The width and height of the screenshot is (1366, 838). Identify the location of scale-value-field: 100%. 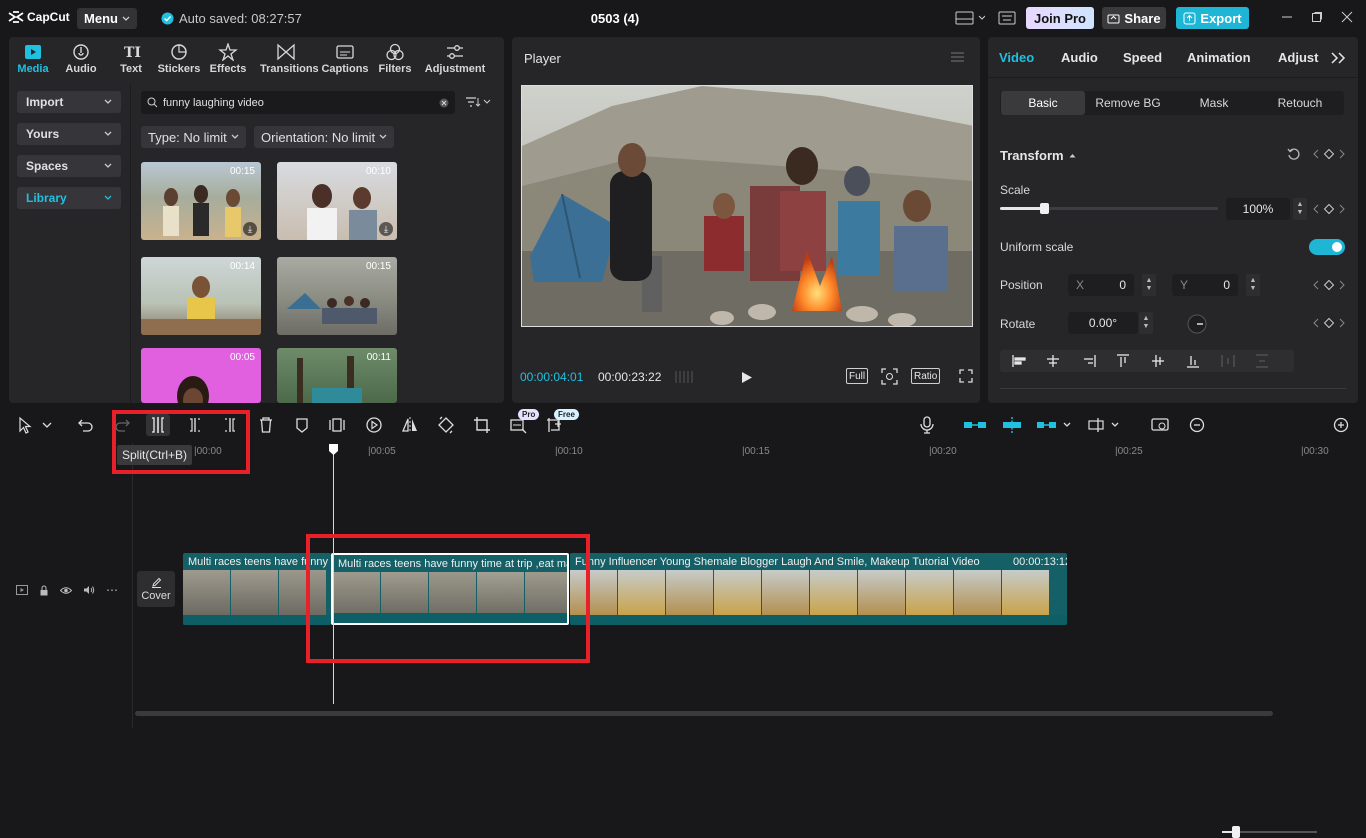
(1258, 209).